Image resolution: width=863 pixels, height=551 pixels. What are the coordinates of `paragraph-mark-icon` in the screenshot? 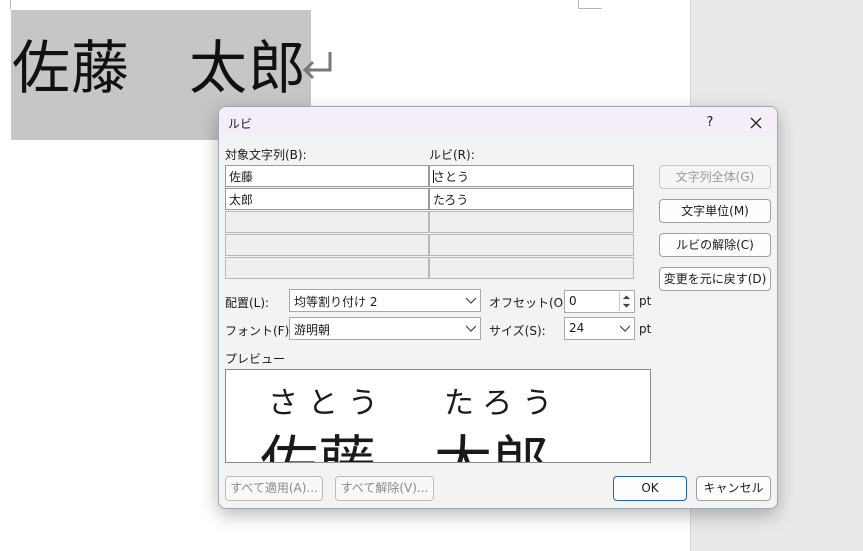 It's located at (317, 66).